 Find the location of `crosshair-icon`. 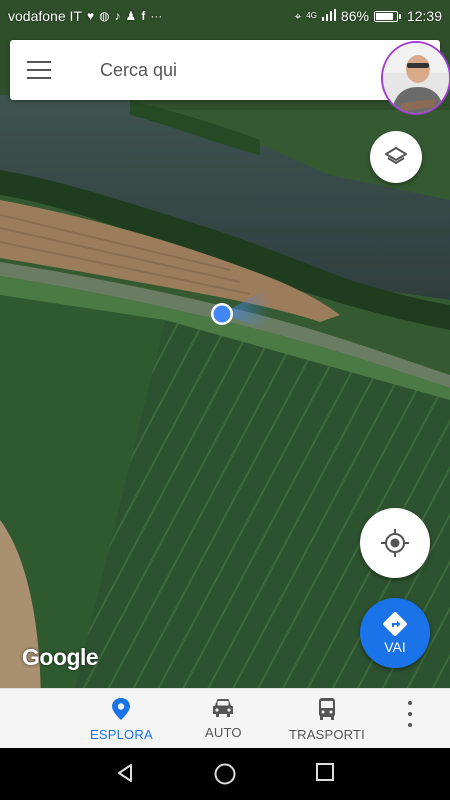

crosshair-icon is located at coordinates (395, 543).